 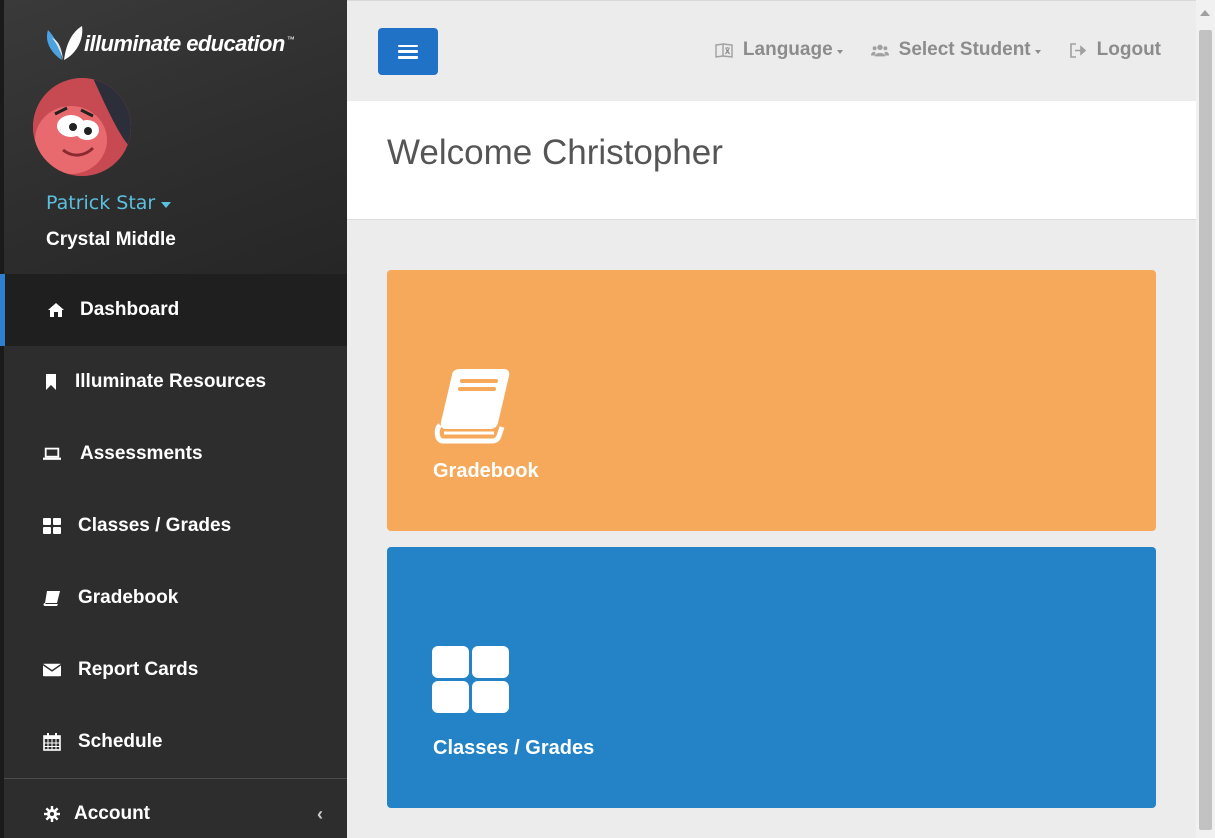 I want to click on logo-text: illuminate education, so click(x=184, y=43).